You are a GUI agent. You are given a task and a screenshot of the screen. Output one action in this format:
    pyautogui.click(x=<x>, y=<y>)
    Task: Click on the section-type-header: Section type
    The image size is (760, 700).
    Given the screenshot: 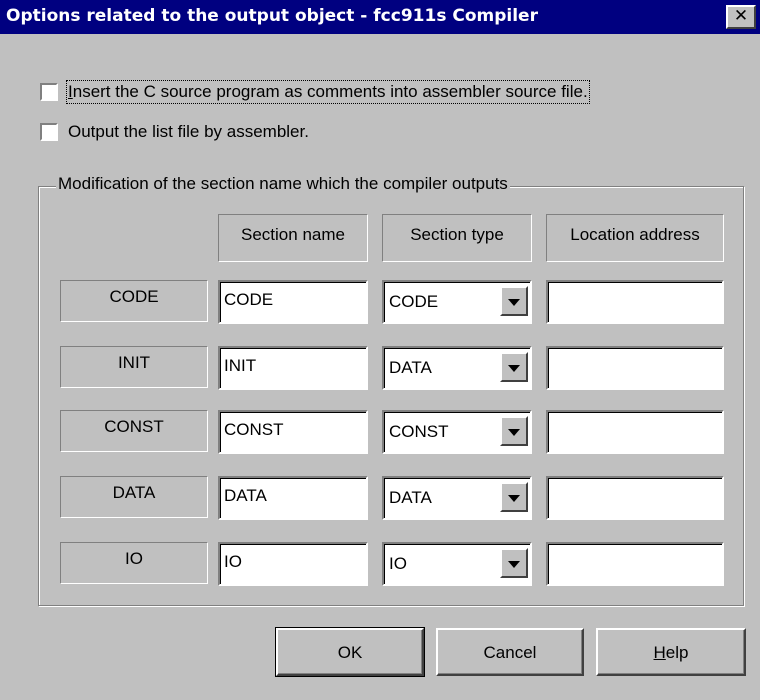 What is the action you would take?
    pyautogui.click(x=457, y=238)
    